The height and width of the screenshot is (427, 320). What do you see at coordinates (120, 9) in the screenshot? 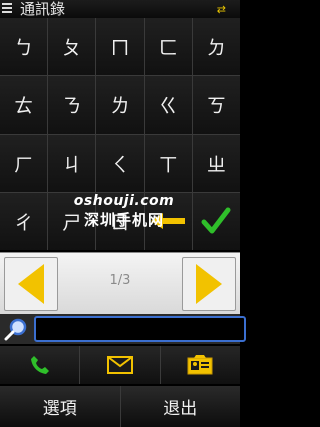
I see `status-bar: 通訊錄 ⇄` at bounding box center [120, 9].